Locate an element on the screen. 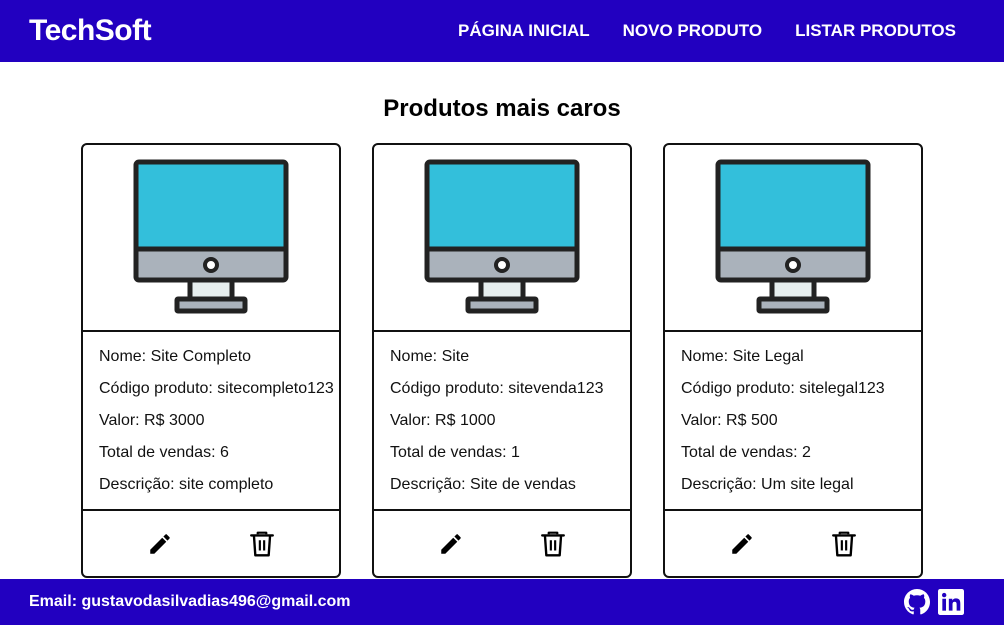  nav-home-link: PÁGINA INICIAL is located at coordinates (524, 31).